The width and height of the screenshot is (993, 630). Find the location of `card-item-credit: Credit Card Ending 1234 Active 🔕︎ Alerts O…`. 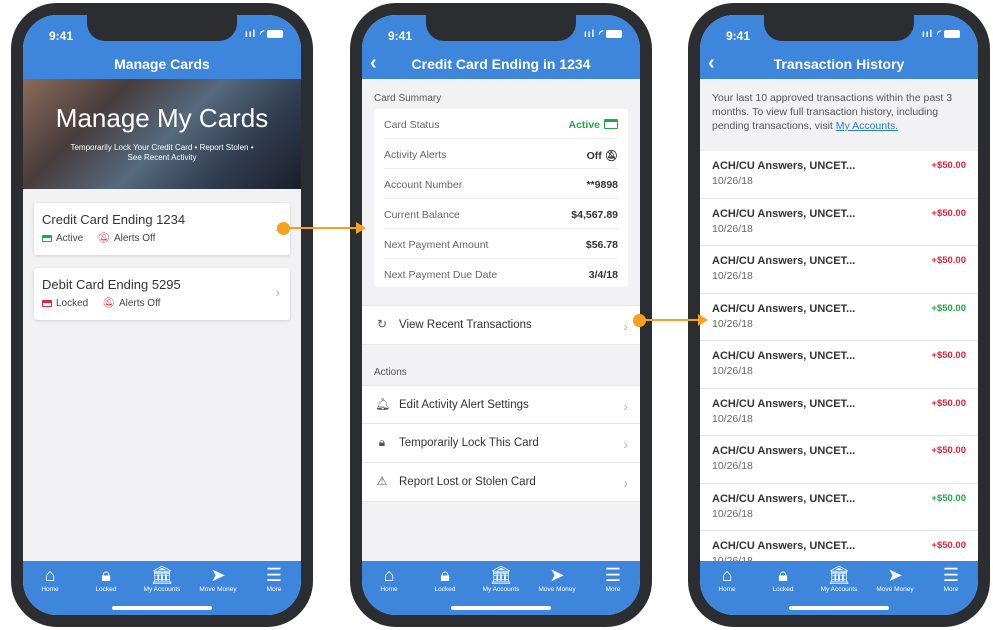

card-item-credit: Credit Card Ending 1234 Active 🔕︎ Alerts O… is located at coordinates (162, 229).